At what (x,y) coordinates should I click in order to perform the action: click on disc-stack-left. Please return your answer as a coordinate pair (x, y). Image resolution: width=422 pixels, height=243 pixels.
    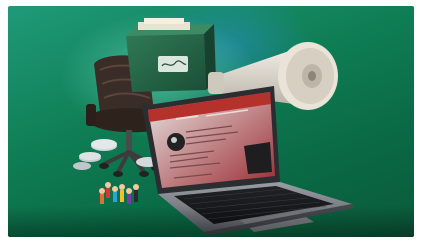
    Looking at the image, I should click on (116, 154).